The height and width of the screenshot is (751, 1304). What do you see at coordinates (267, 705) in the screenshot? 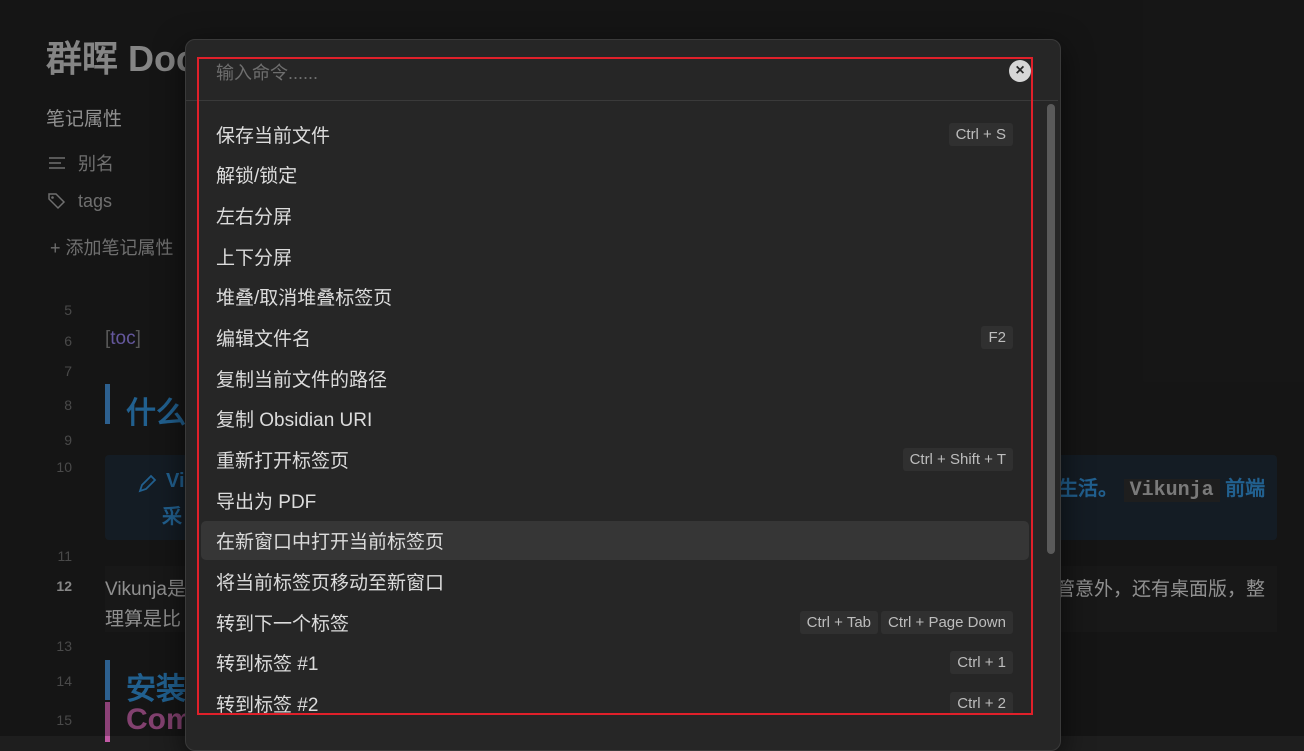
I see `command-label: 转到标签 #2` at bounding box center [267, 705].